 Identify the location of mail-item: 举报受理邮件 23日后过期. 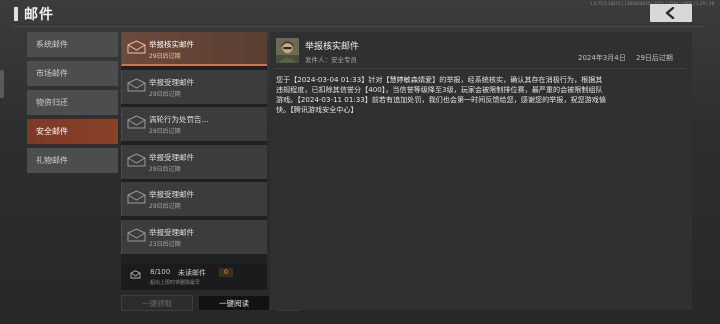
(194, 236).